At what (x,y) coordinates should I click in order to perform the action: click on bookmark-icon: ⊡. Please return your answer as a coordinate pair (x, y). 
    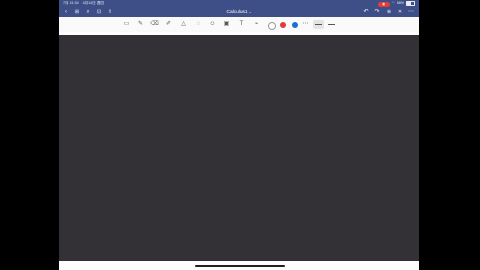
    Looking at the image, I should click on (99, 12).